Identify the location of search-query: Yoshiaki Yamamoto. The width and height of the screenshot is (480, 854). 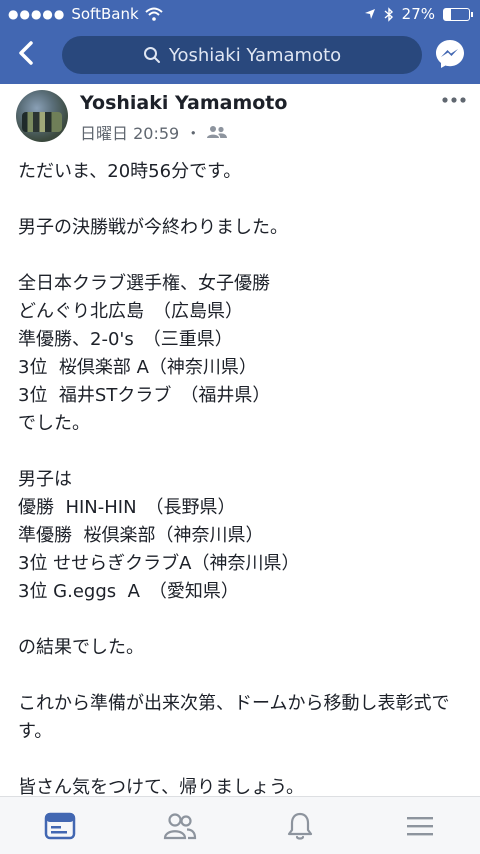
(255, 55).